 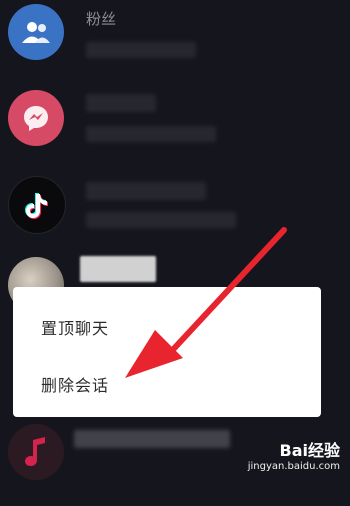 I want to click on music-avatar, so click(x=36, y=452).